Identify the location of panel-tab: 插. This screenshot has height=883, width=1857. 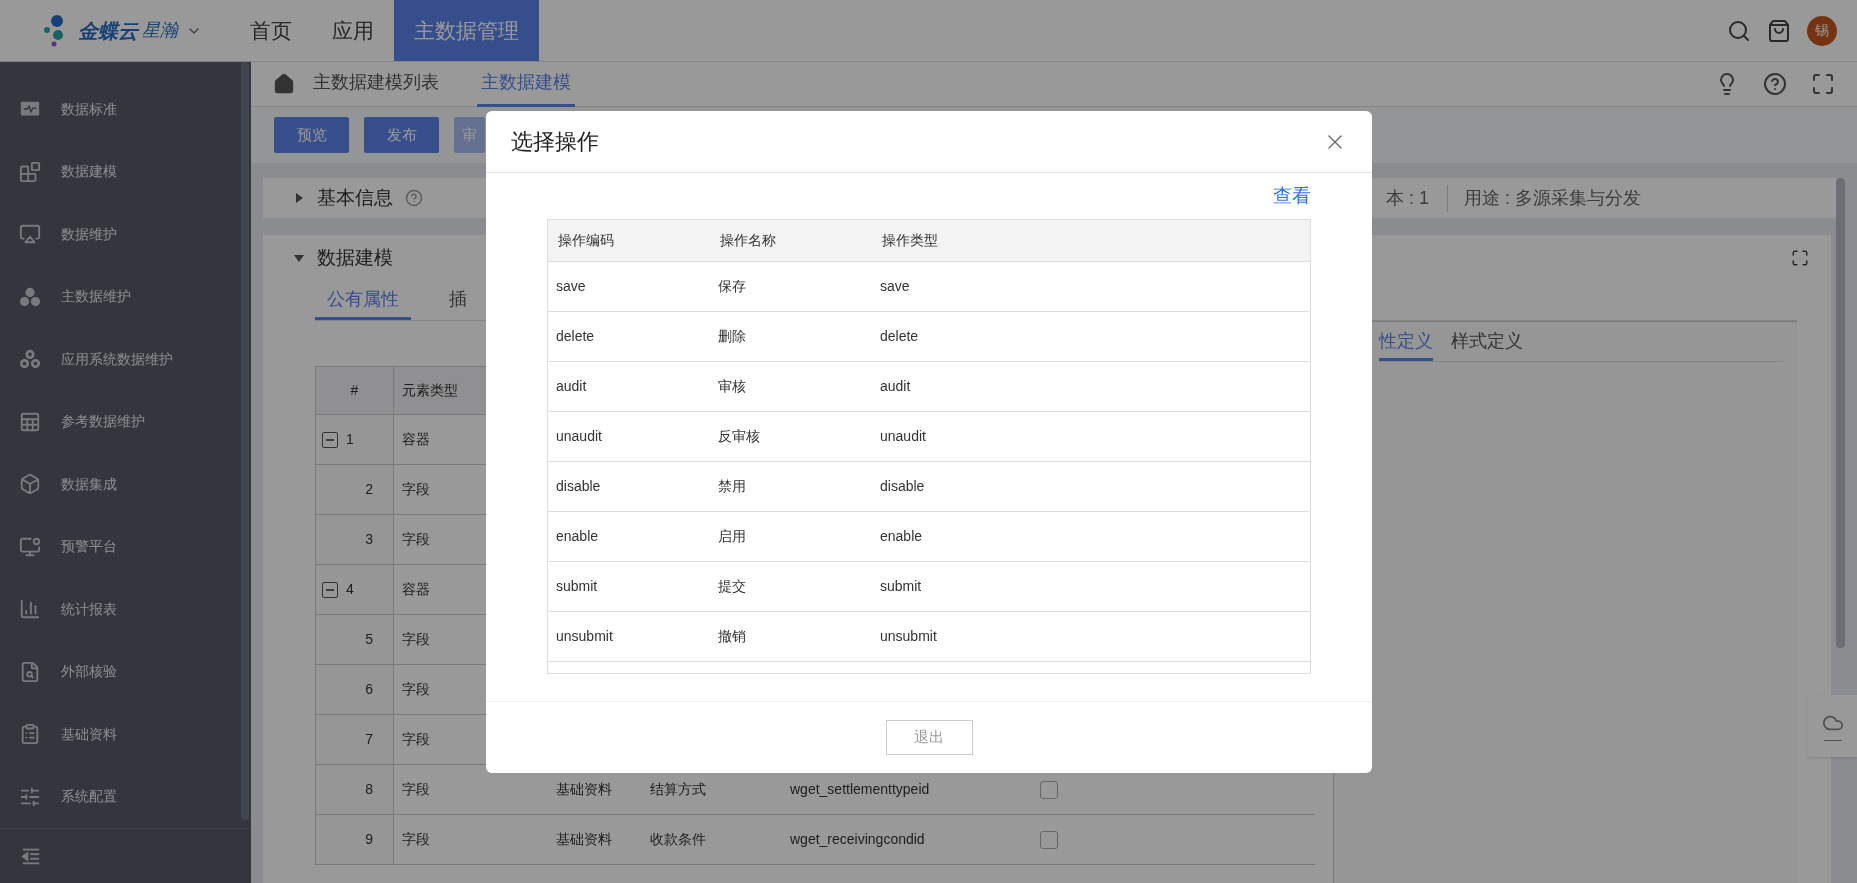
(458, 301).